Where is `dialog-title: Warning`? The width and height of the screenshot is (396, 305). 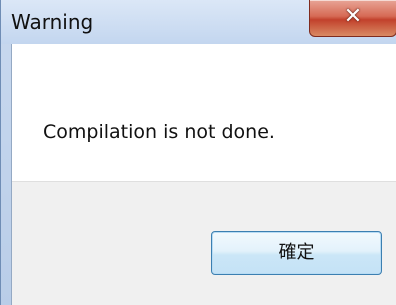 dialog-title: Warning is located at coordinates (52, 22).